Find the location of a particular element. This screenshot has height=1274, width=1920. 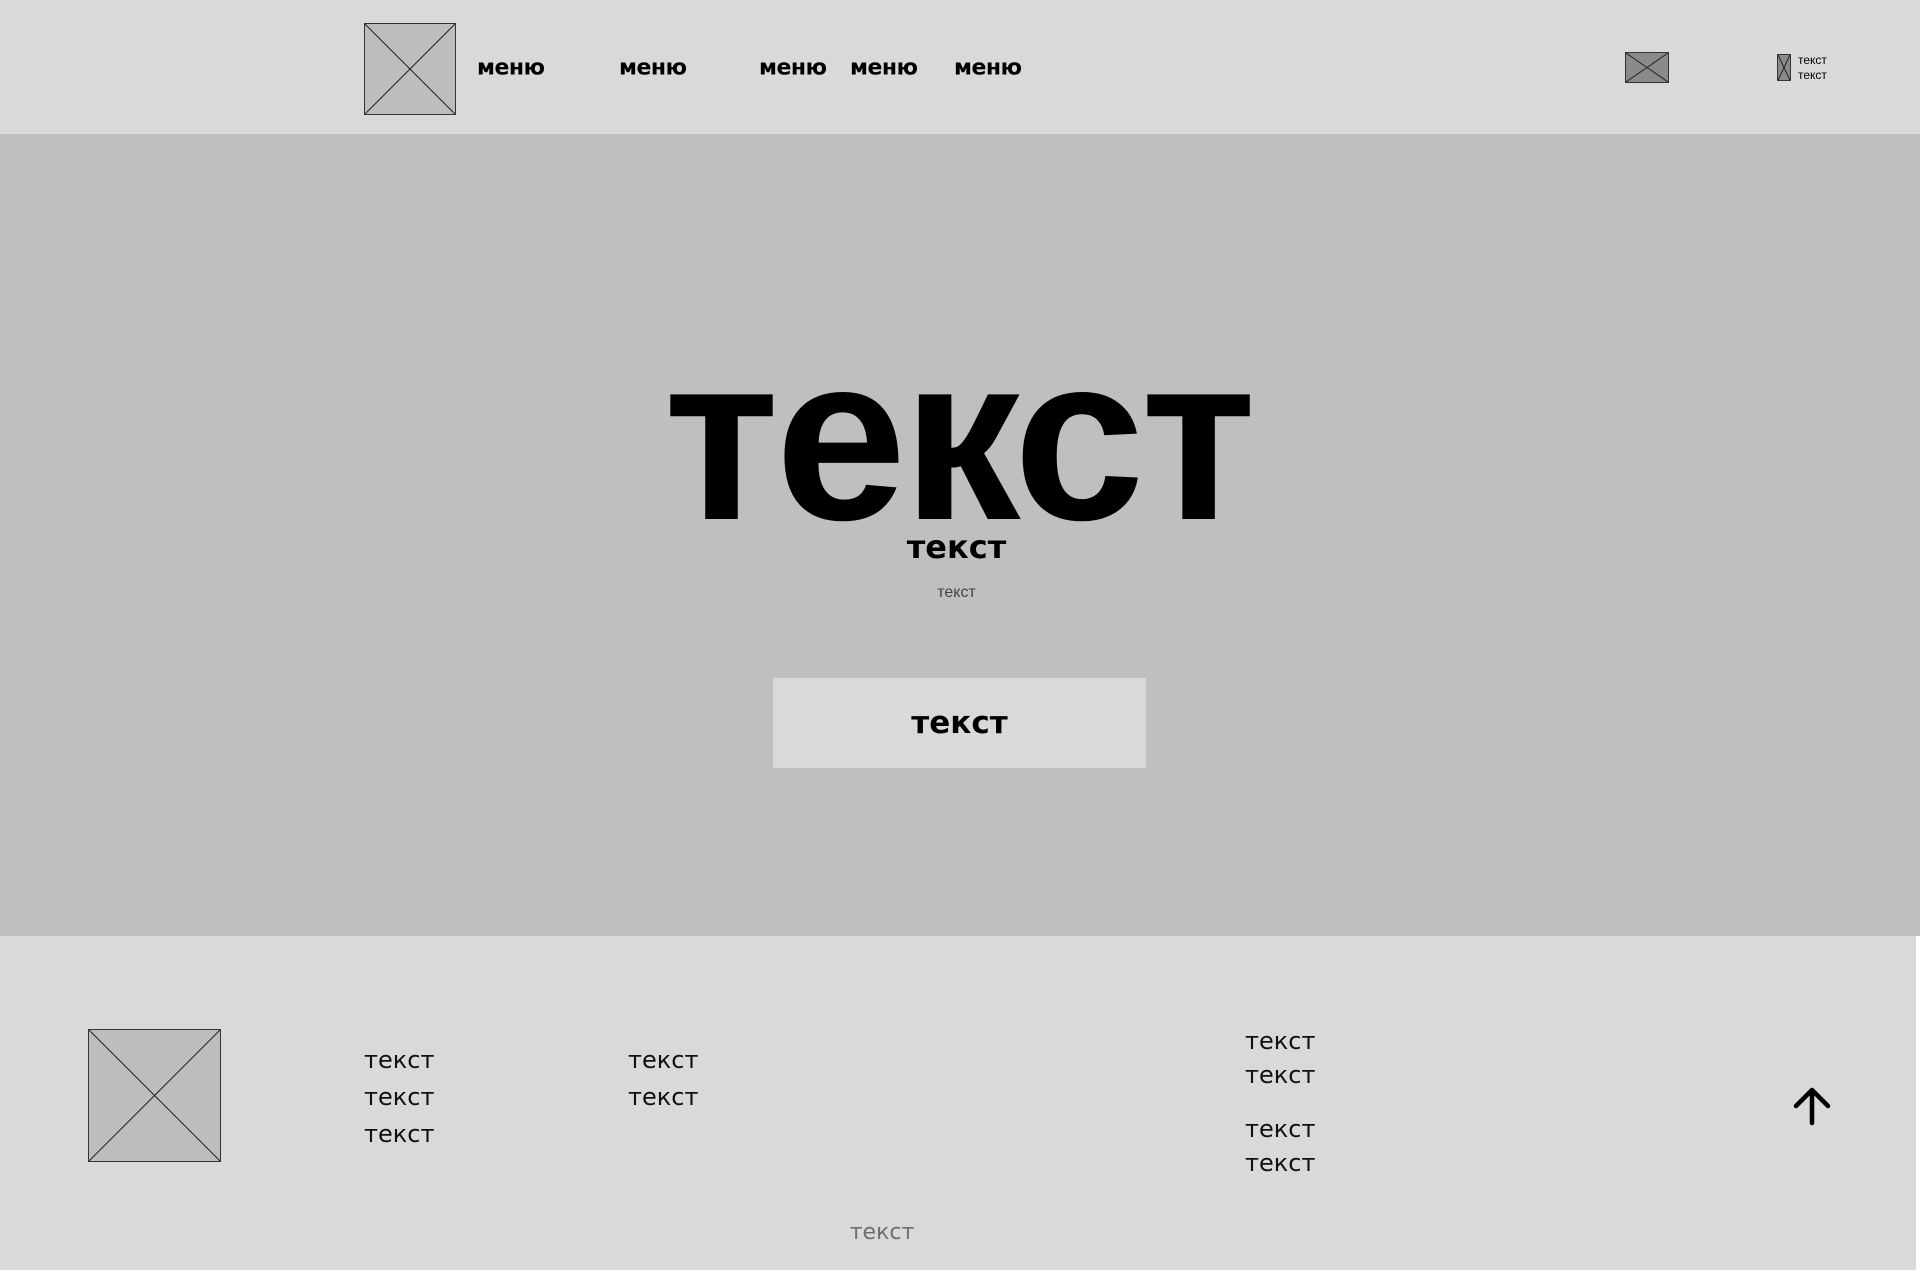

nav-item-2: меню is located at coordinates (653, 68).